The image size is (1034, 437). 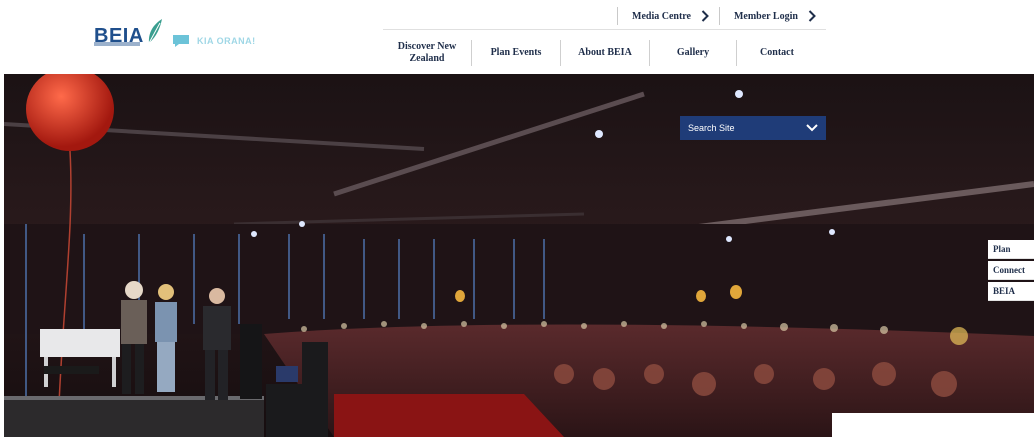 I want to click on beia-logo: BEIA, so click(x=129, y=32).